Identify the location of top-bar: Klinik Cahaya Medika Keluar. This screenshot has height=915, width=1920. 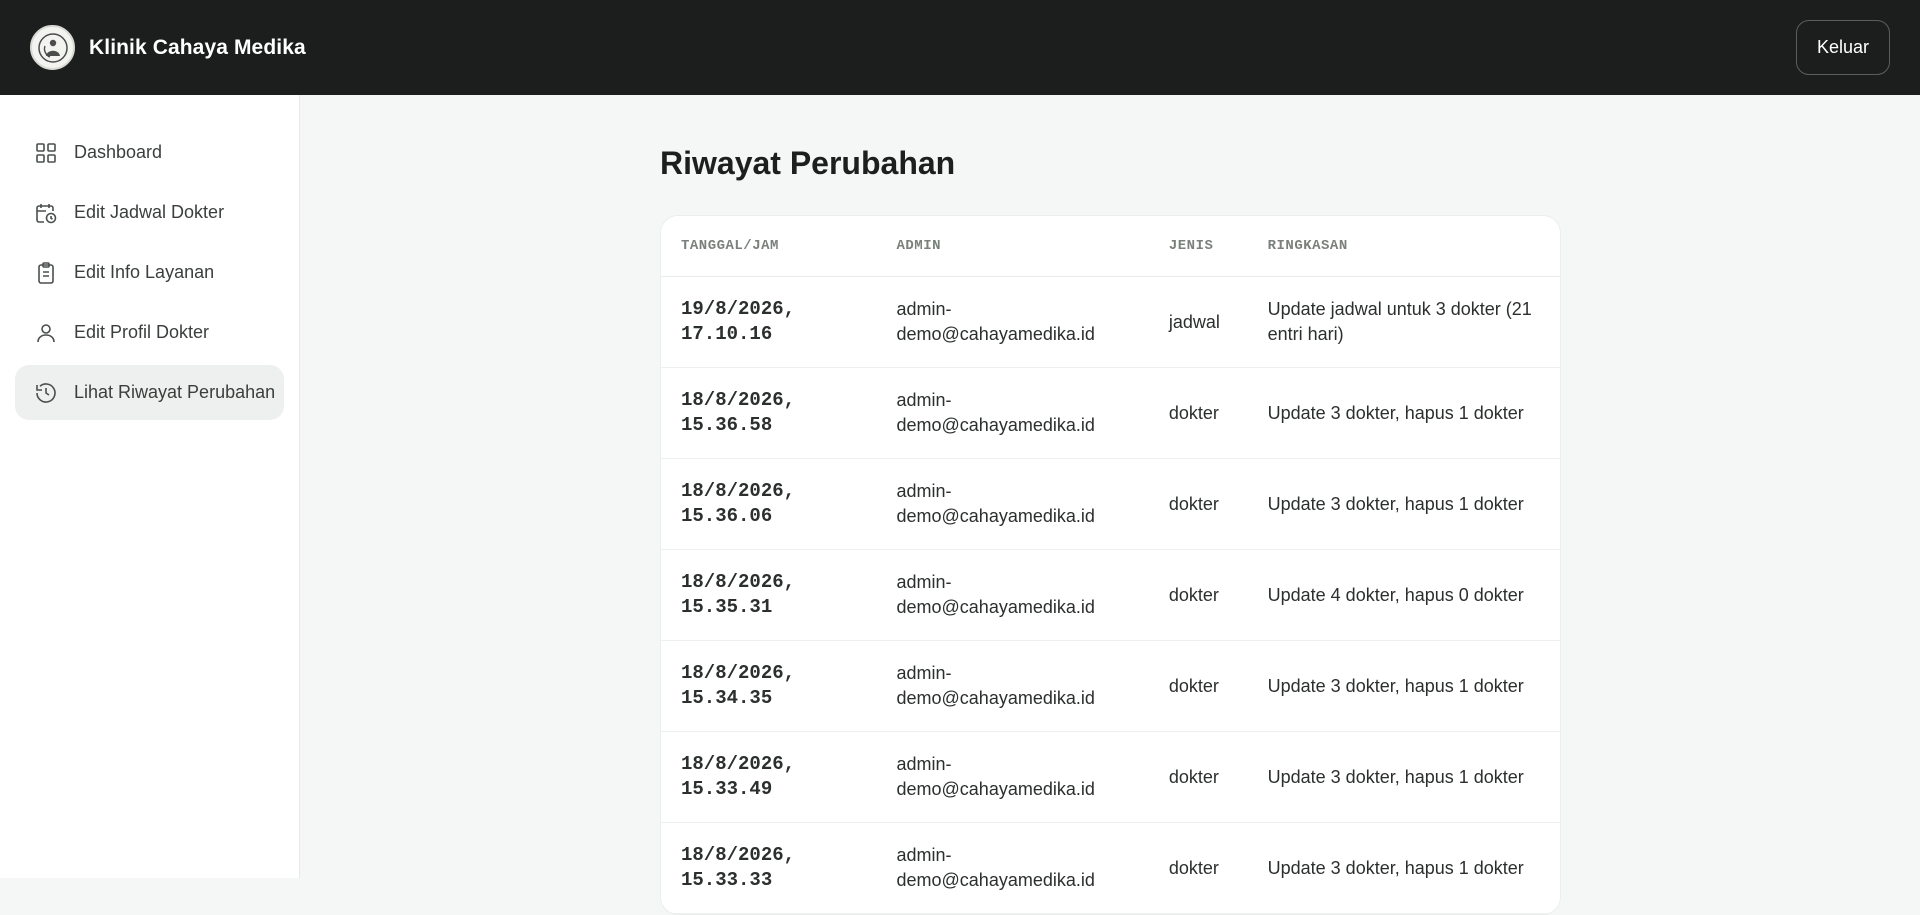
(960, 47).